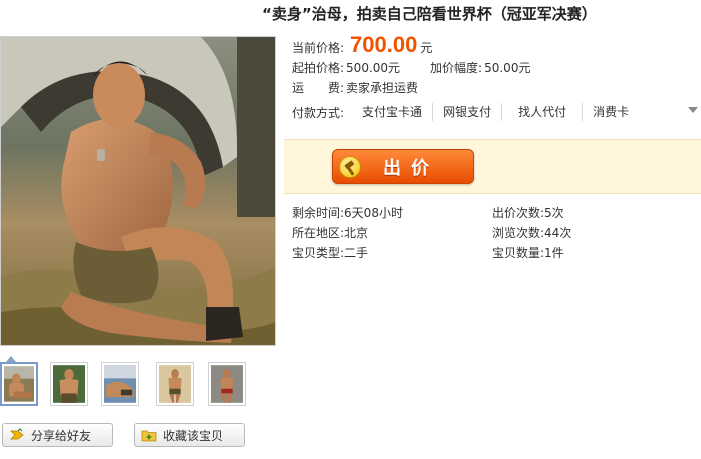 This screenshot has width=701, height=459. I want to click on share-button: 分享给好友, so click(57, 435).